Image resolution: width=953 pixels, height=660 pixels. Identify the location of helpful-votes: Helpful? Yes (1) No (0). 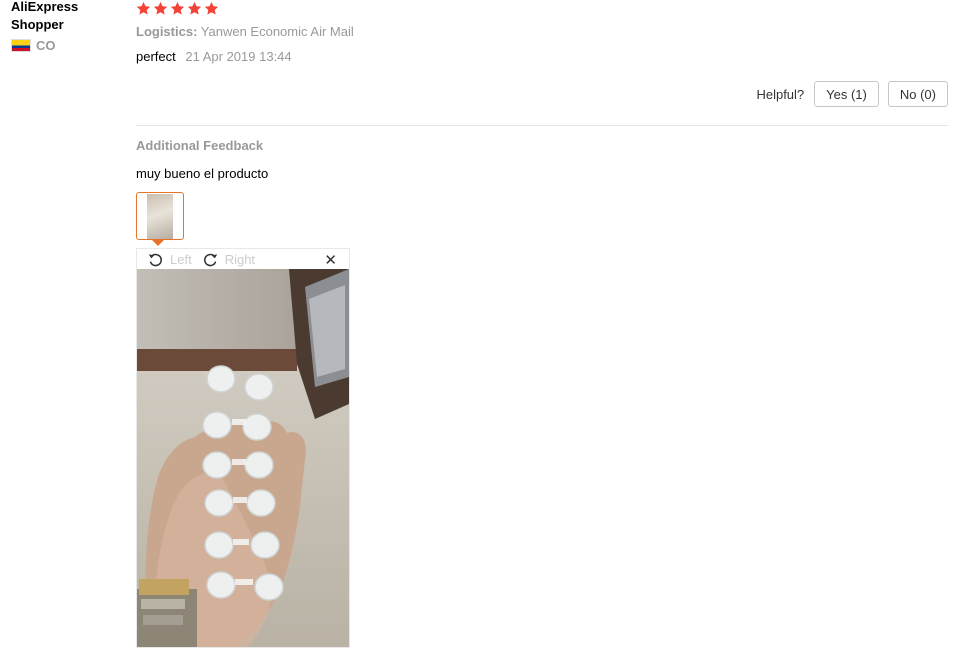
(852, 94).